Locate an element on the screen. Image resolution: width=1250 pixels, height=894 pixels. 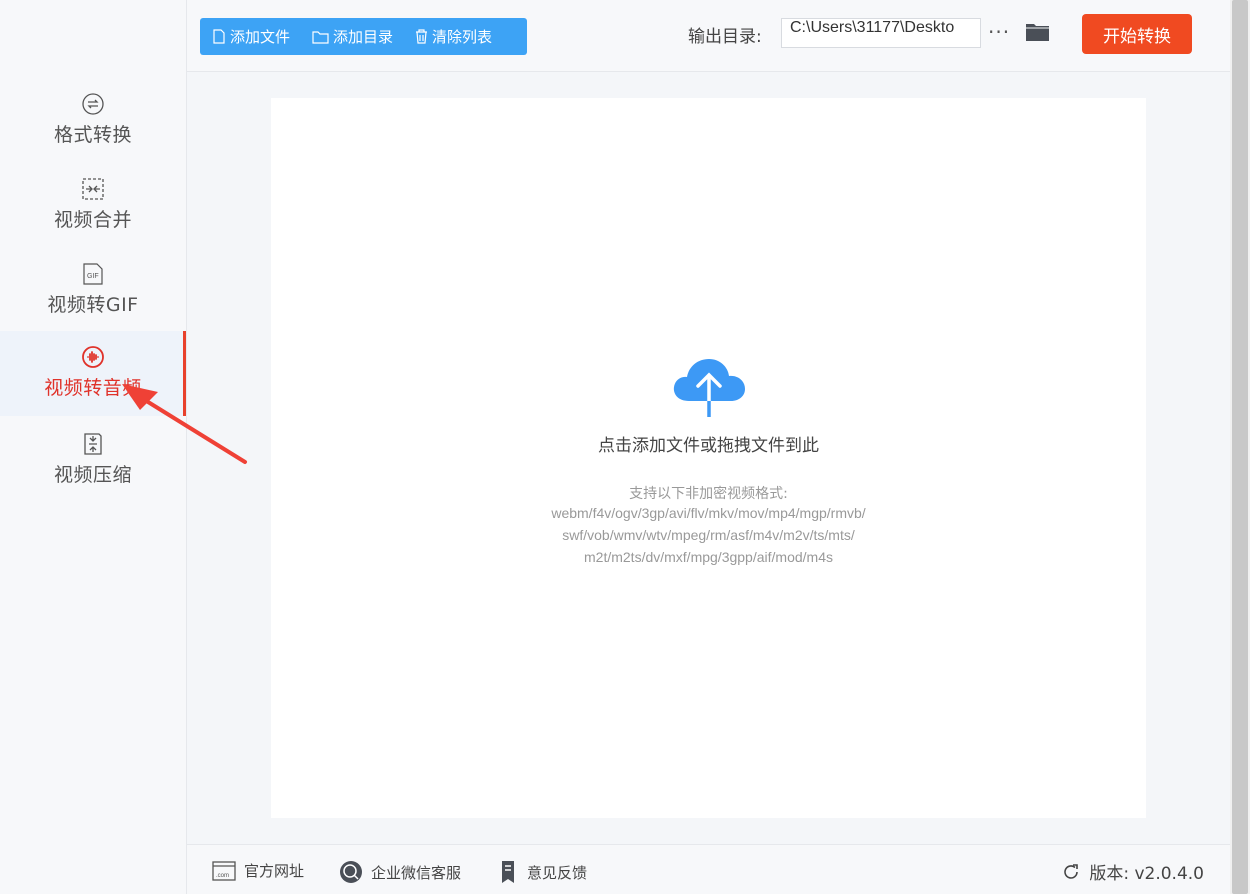
feedback-label: 意见反馈 is located at coordinates (557, 872).